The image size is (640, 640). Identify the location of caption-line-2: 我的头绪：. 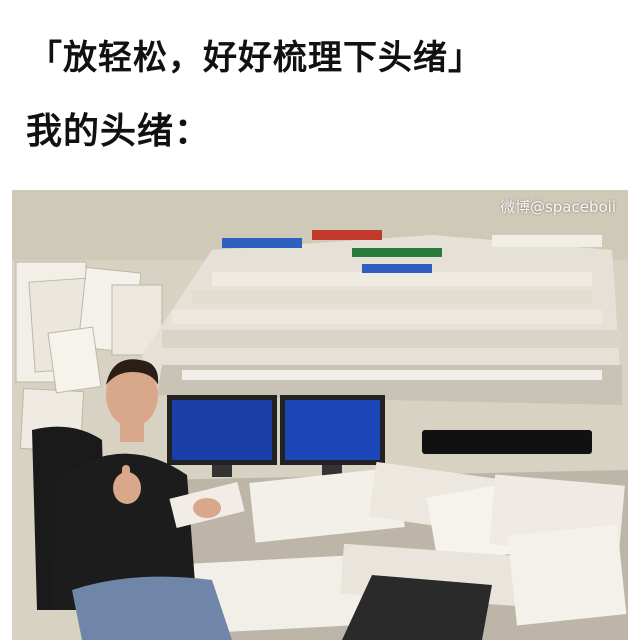
(119, 131).